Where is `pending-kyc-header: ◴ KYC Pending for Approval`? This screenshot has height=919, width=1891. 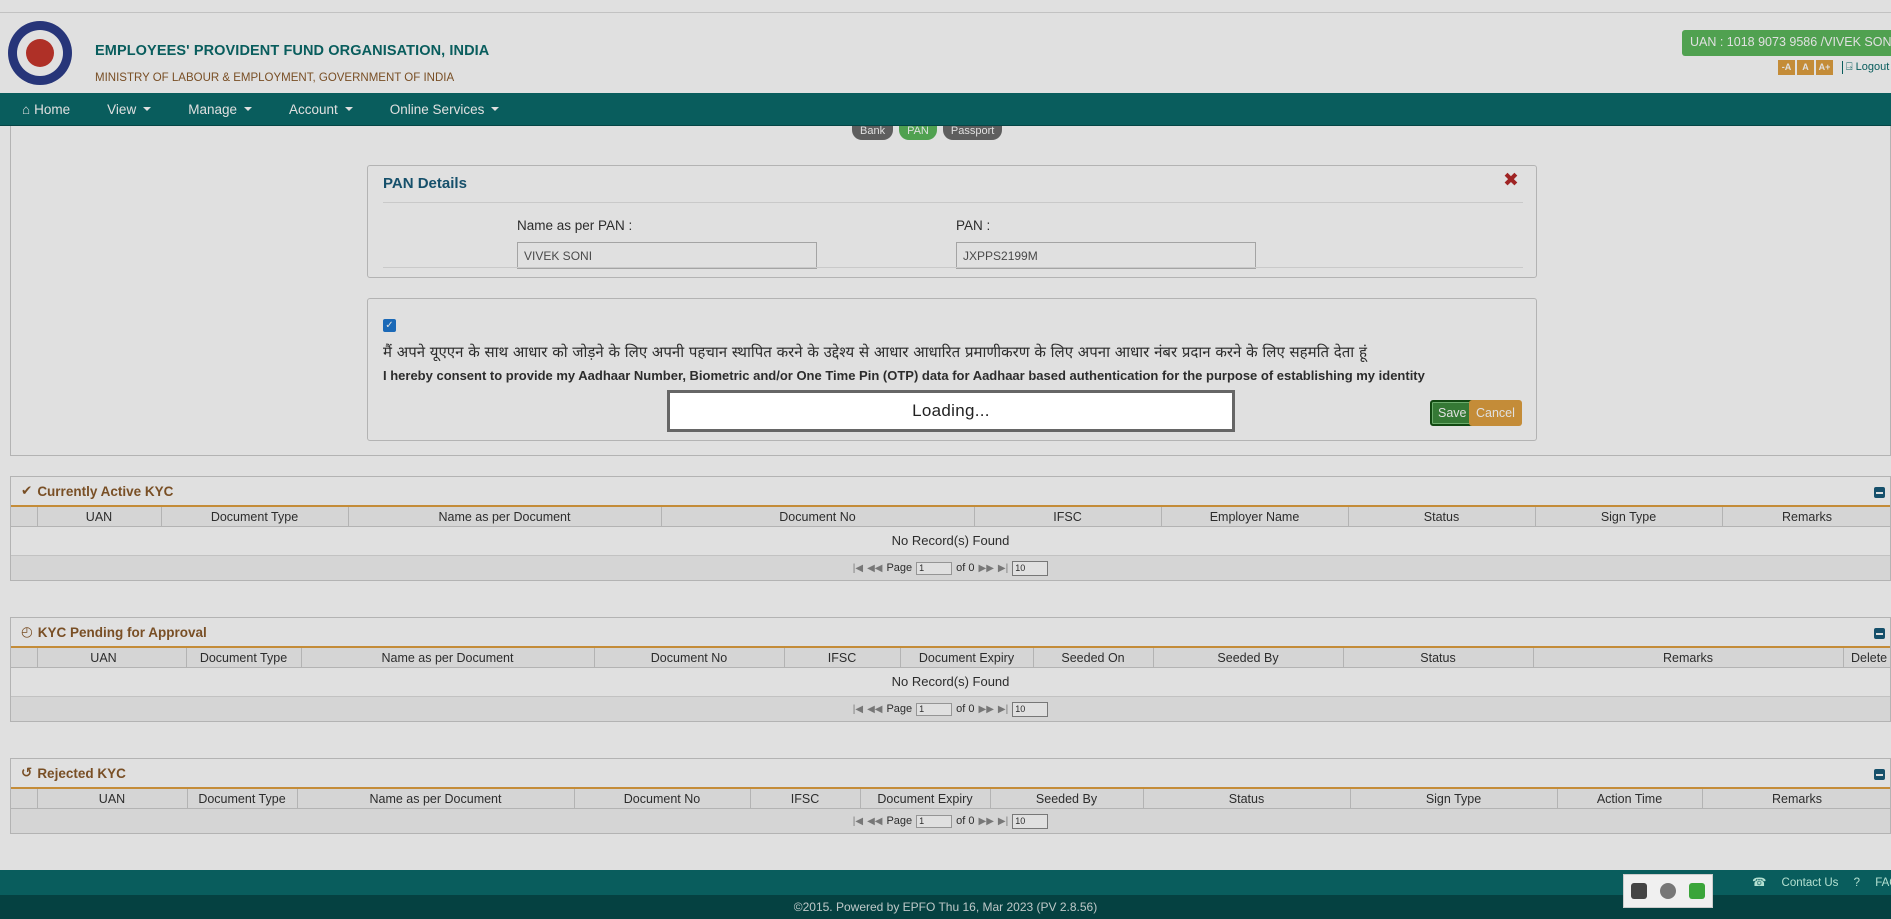
pending-kyc-header: ◴ KYC Pending for Approval is located at coordinates (950, 633).